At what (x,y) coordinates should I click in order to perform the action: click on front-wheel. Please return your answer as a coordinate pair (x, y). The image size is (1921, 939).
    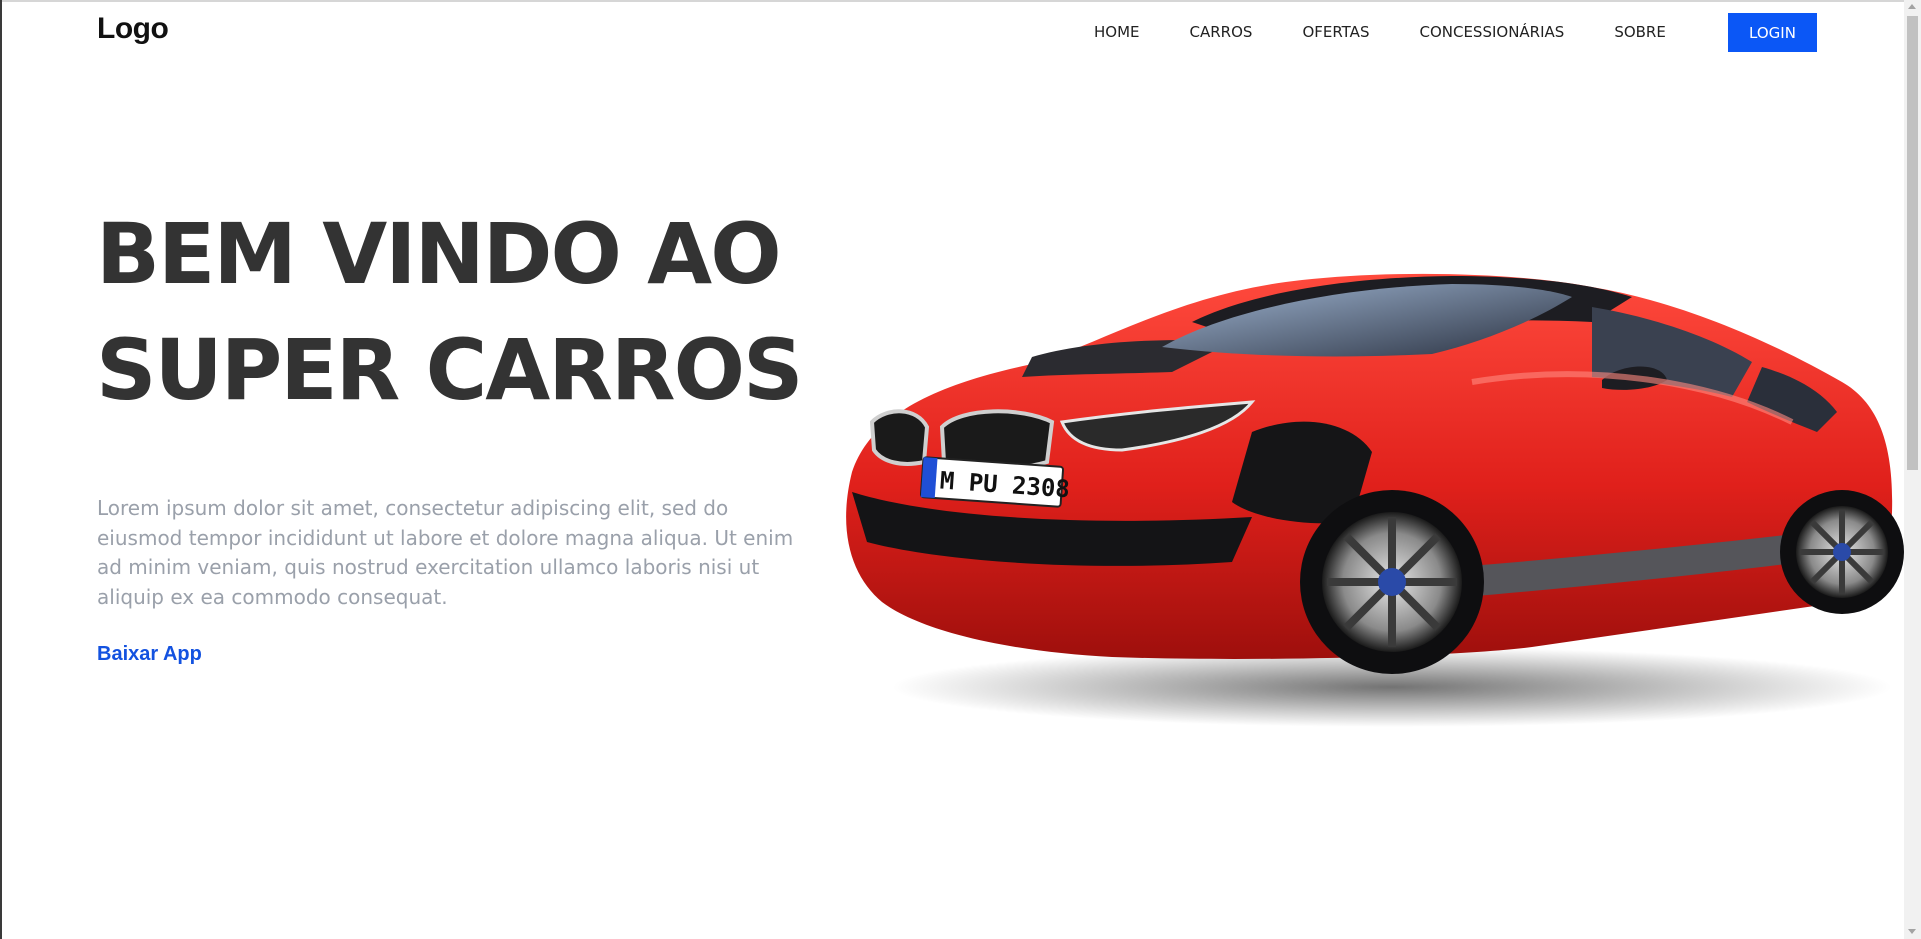
    Looking at the image, I should click on (1392, 582).